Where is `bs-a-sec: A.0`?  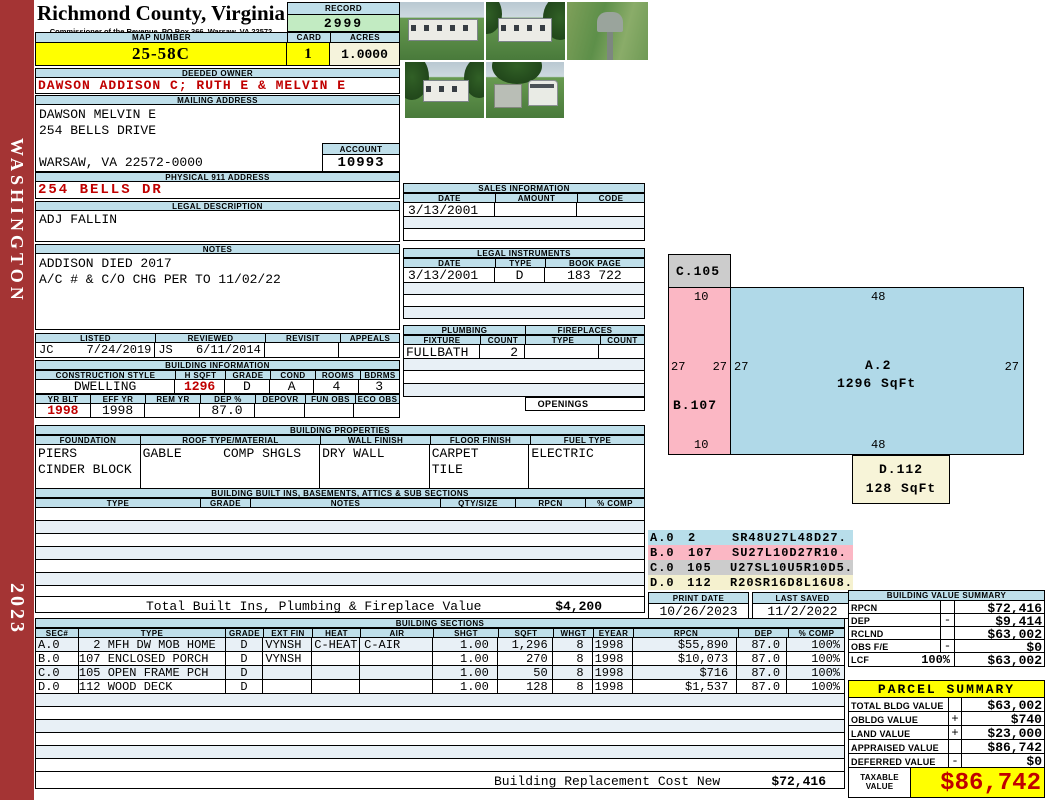 bs-a-sec: A.0 is located at coordinates (57, 644).